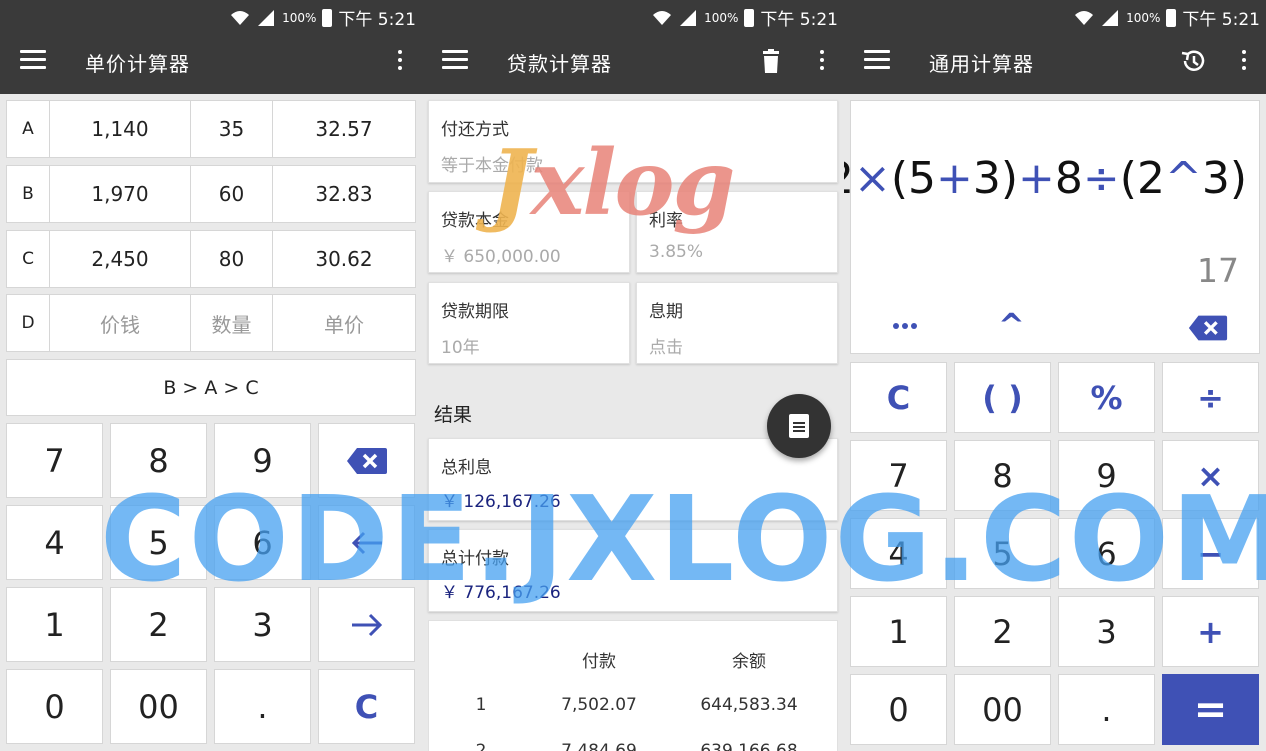 Image resolution: width=1266 pixels, height=751 pixels. I want to click on arrow-right-icon, so click(366, 624).